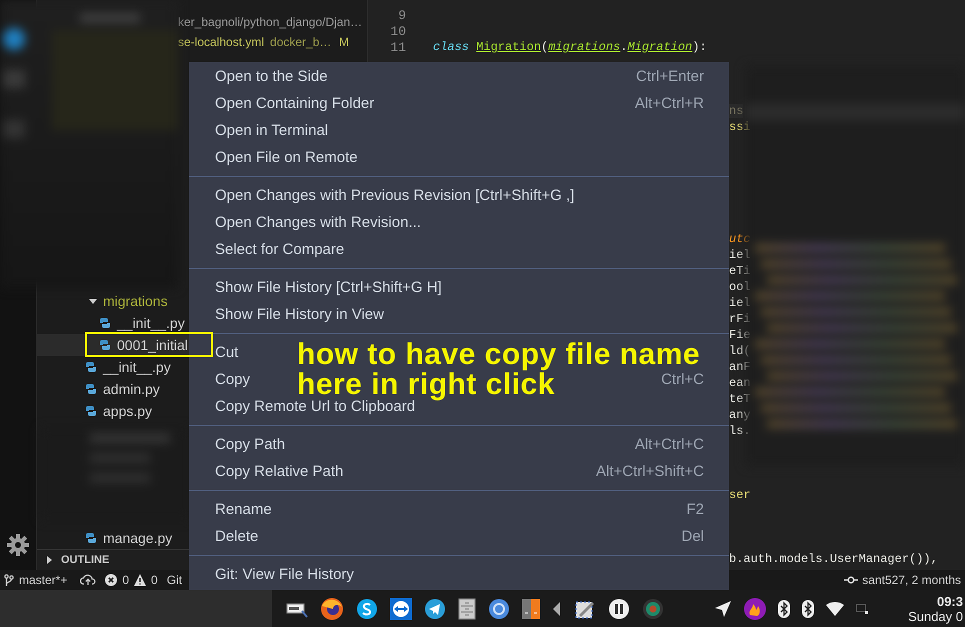 The height and width of the screenshot is (627, 965). I want to click on shortcut-text: Del, so click(692, 536).